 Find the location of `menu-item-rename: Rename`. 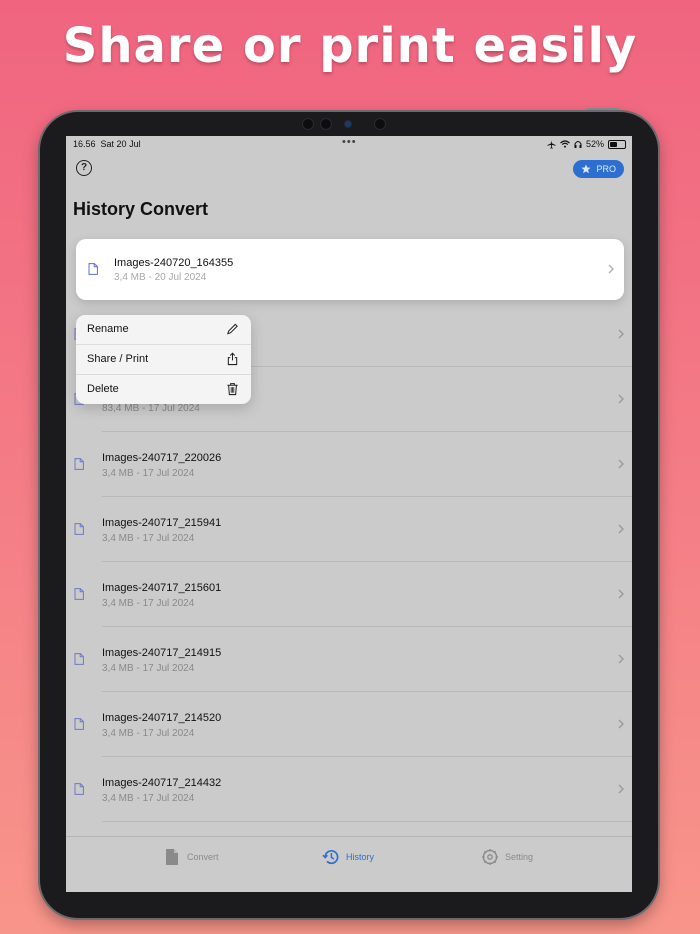

menu-item-rename: Rename is located at coordinates (163, 330).